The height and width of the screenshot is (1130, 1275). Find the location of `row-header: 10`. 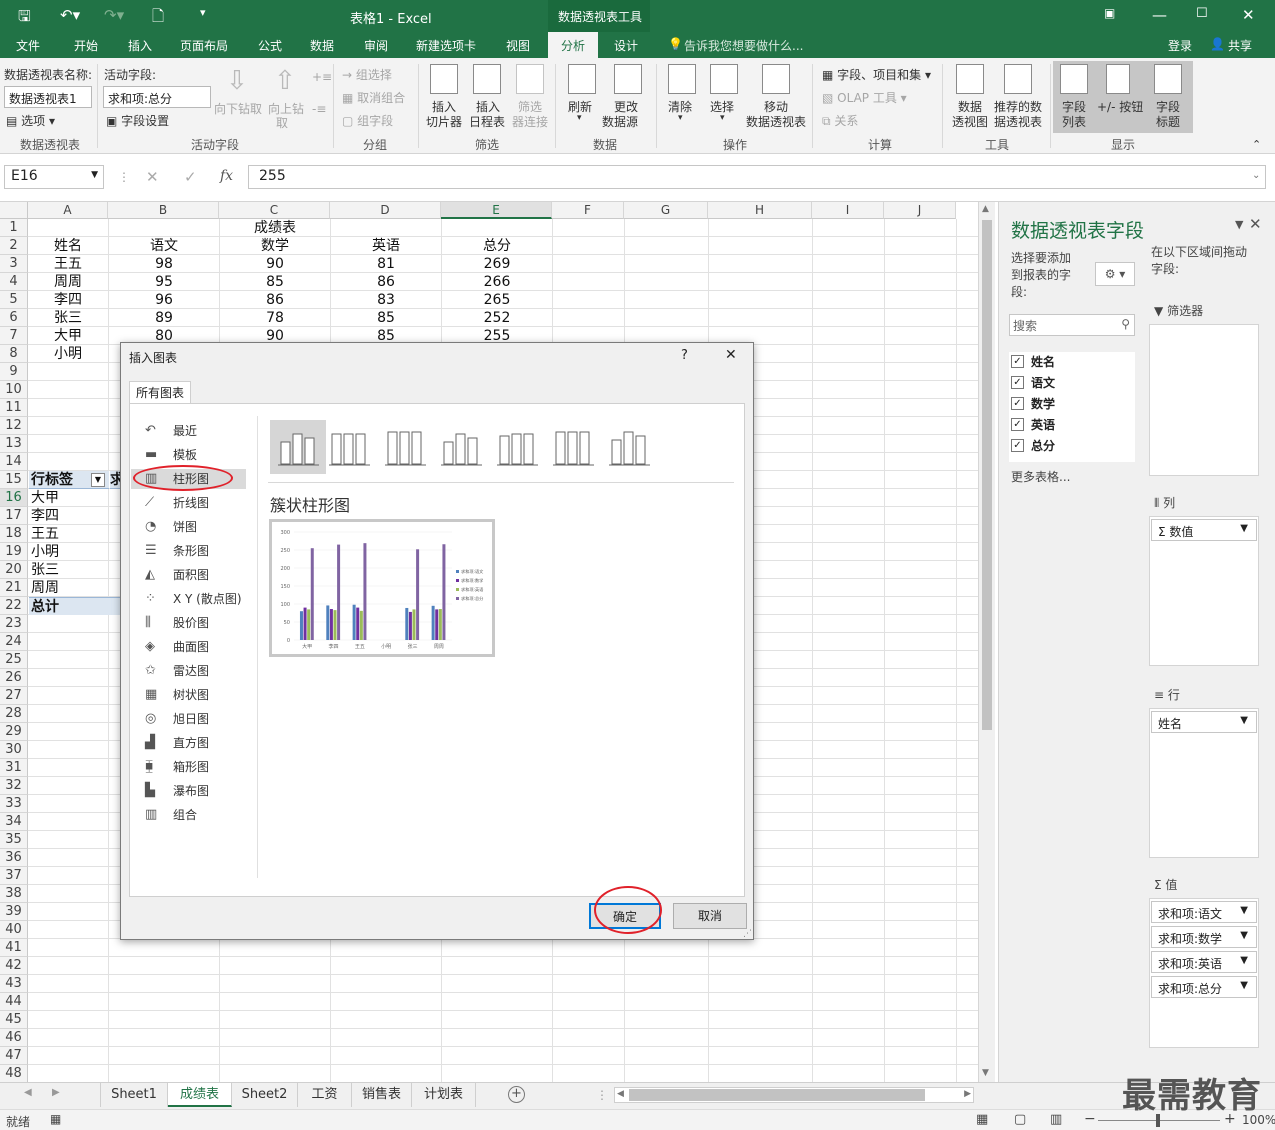

row-header: 10 is located at coordinates (14, 390).